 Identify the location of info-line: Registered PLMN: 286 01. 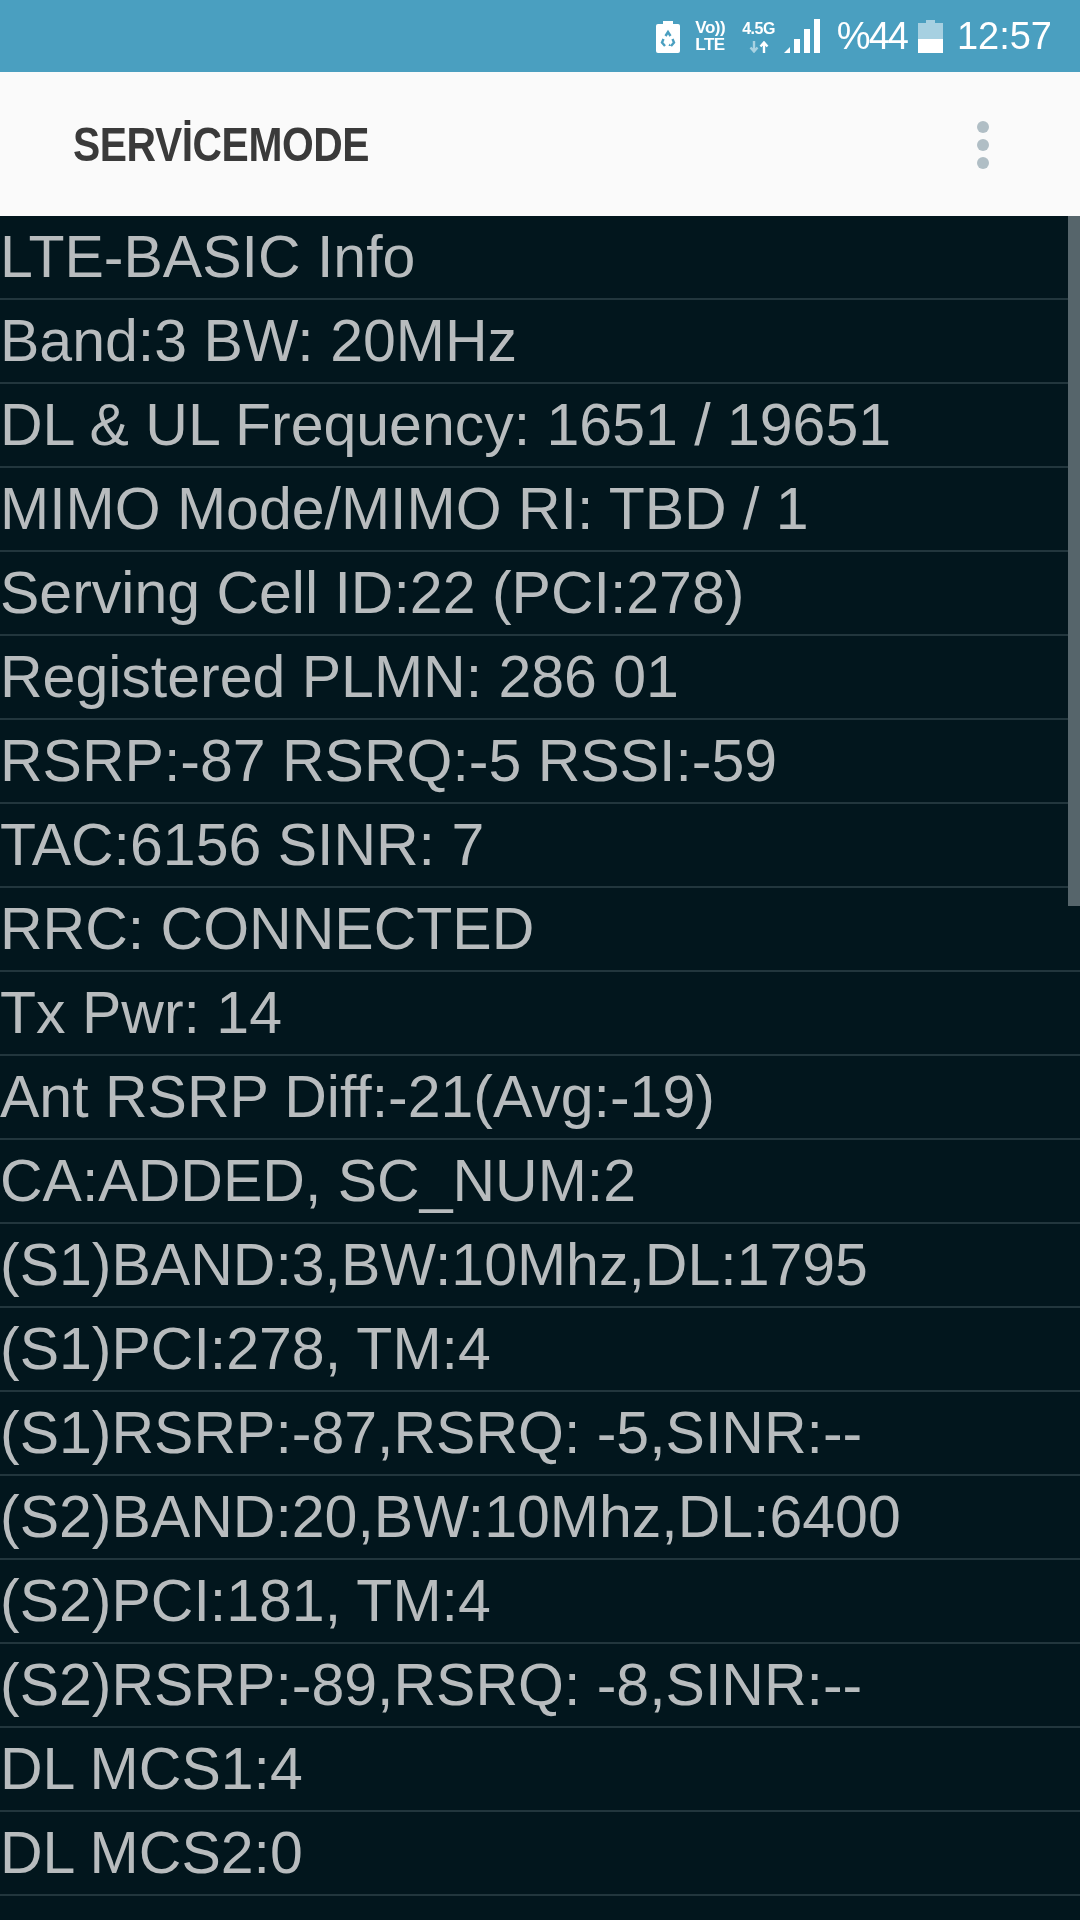
(339, 677).